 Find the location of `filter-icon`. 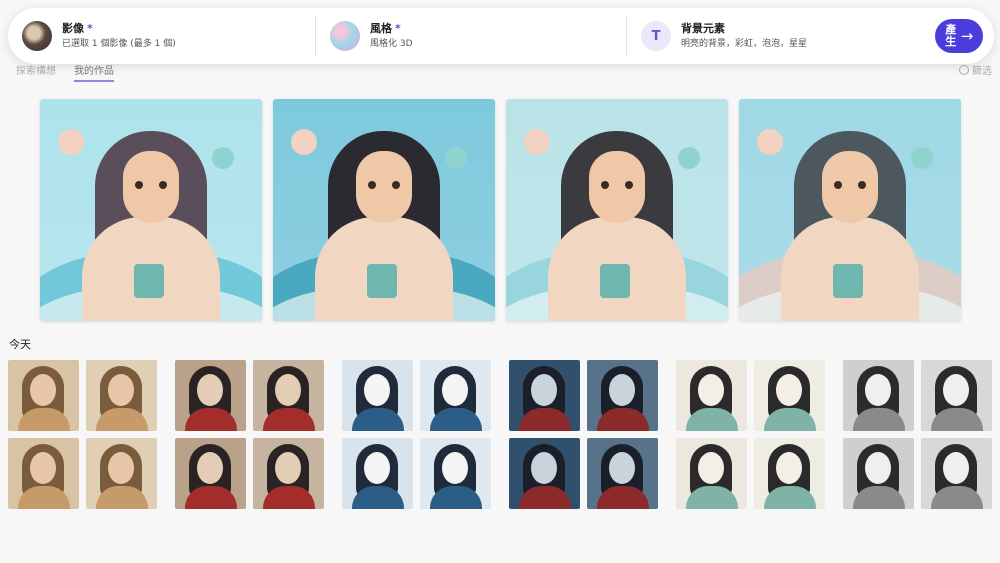

filter-icon is located at coordinates (964, 69).